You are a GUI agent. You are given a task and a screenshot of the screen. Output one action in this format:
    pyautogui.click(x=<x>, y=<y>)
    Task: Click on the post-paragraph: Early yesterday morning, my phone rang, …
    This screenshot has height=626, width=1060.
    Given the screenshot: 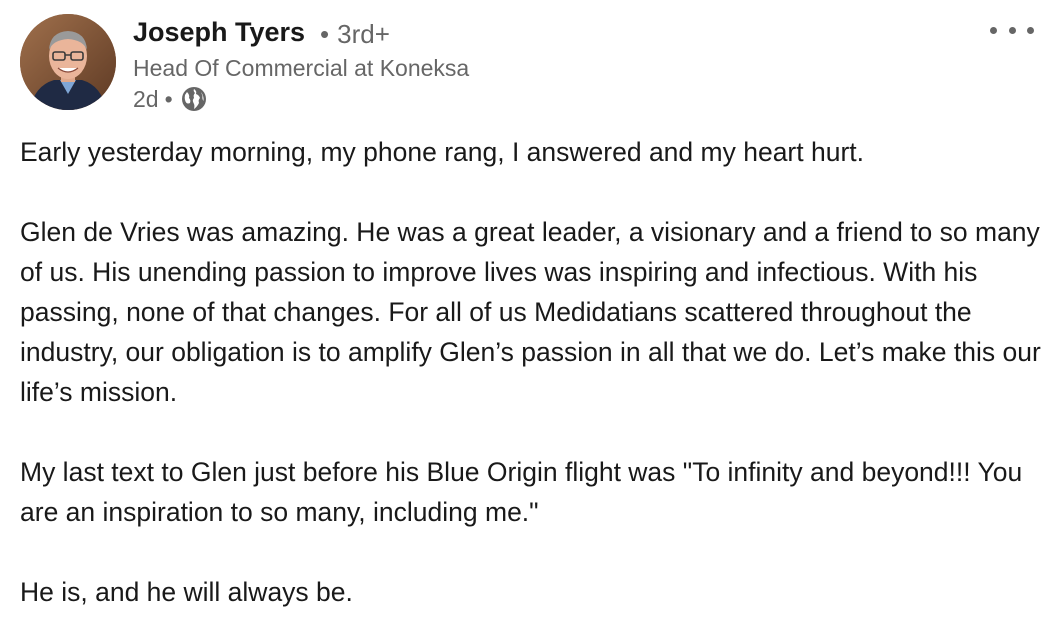 What is the action you would take?
    pyautogui.click(x=442, y=152)
    